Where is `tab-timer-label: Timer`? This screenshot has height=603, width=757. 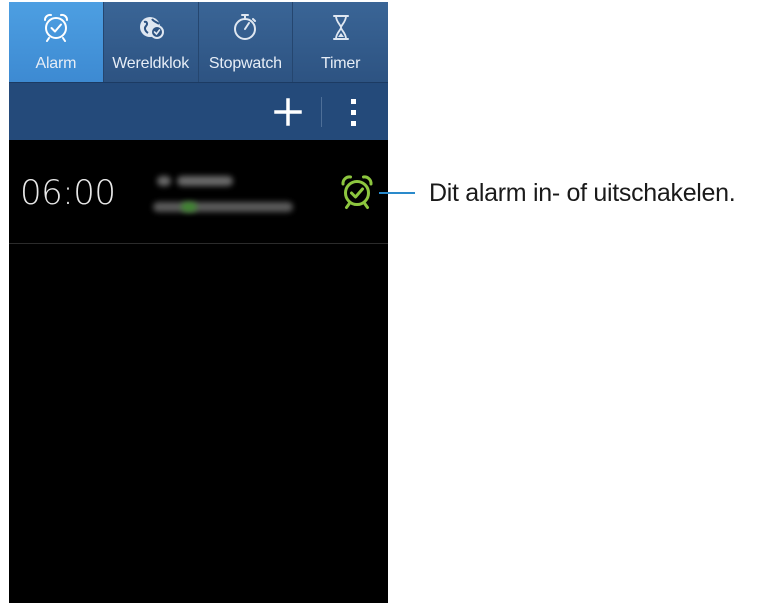
tab-timer-label: Timer is located at coordinates (340, 63).